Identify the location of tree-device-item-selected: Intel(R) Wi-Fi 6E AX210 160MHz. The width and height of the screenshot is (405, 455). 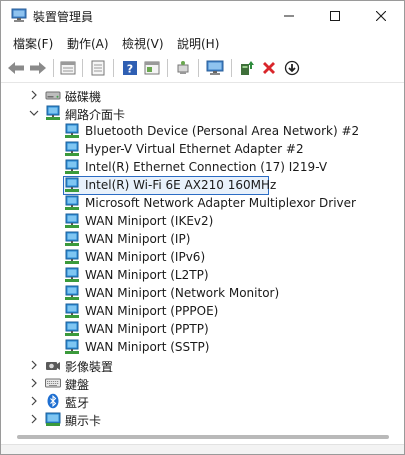
(202, 185).